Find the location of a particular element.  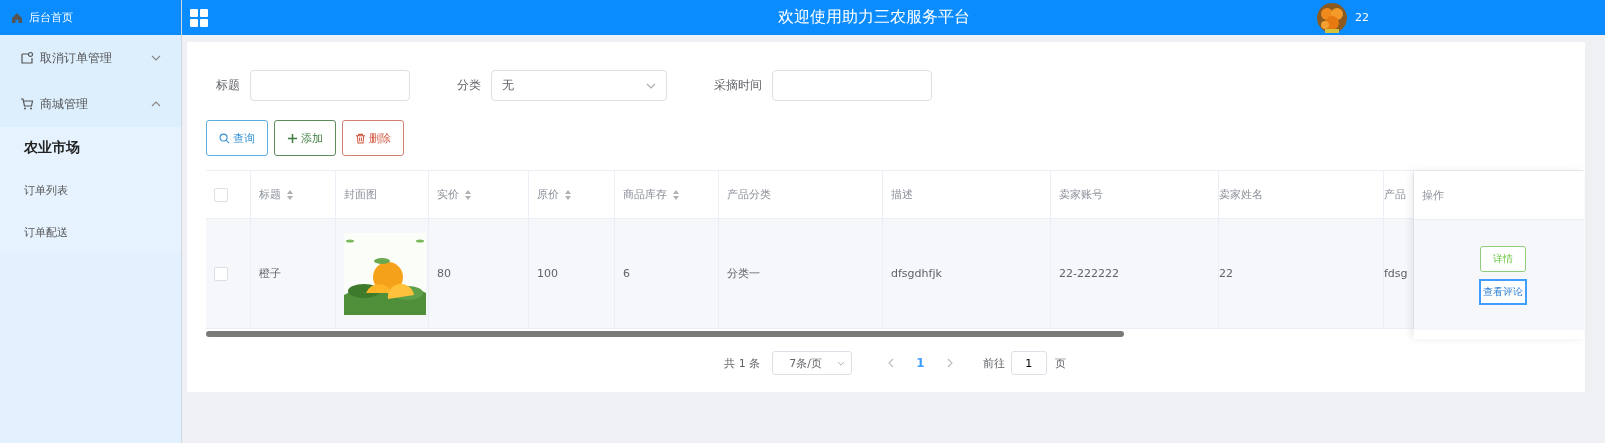

select-all-checkbox is located at coordinates (221, 194).